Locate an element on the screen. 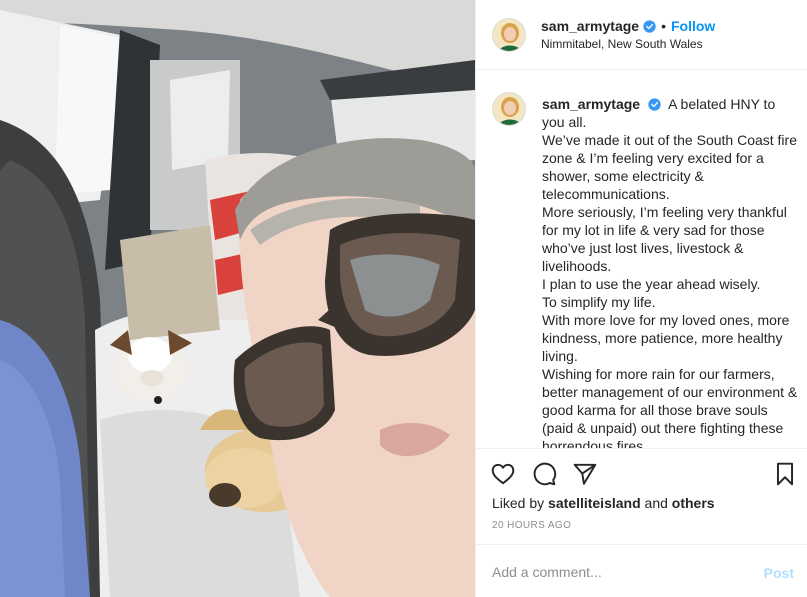 This screenshot has width=807, height=597. likes-summary: Liked by satelliteisland and others is located at coordinates (603, 503).